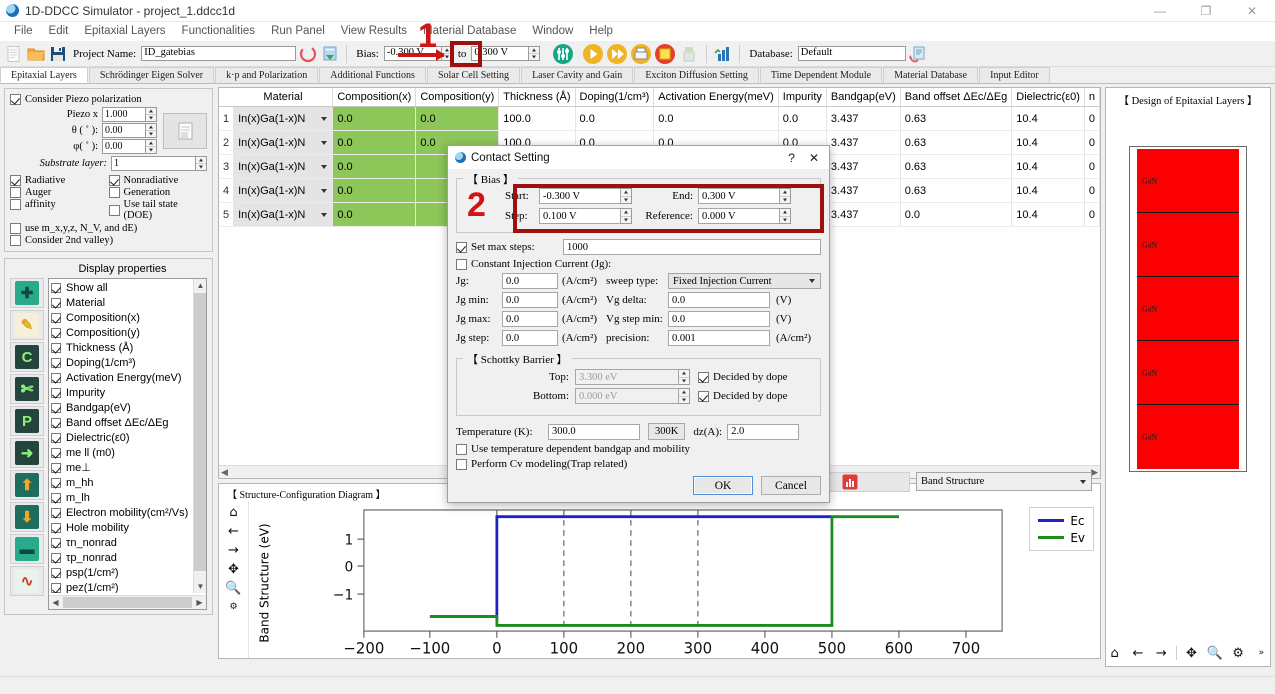 The width and height of the screenshot is (1275, 694). I want to click on tail-state-checkbox, so click(114, 210).